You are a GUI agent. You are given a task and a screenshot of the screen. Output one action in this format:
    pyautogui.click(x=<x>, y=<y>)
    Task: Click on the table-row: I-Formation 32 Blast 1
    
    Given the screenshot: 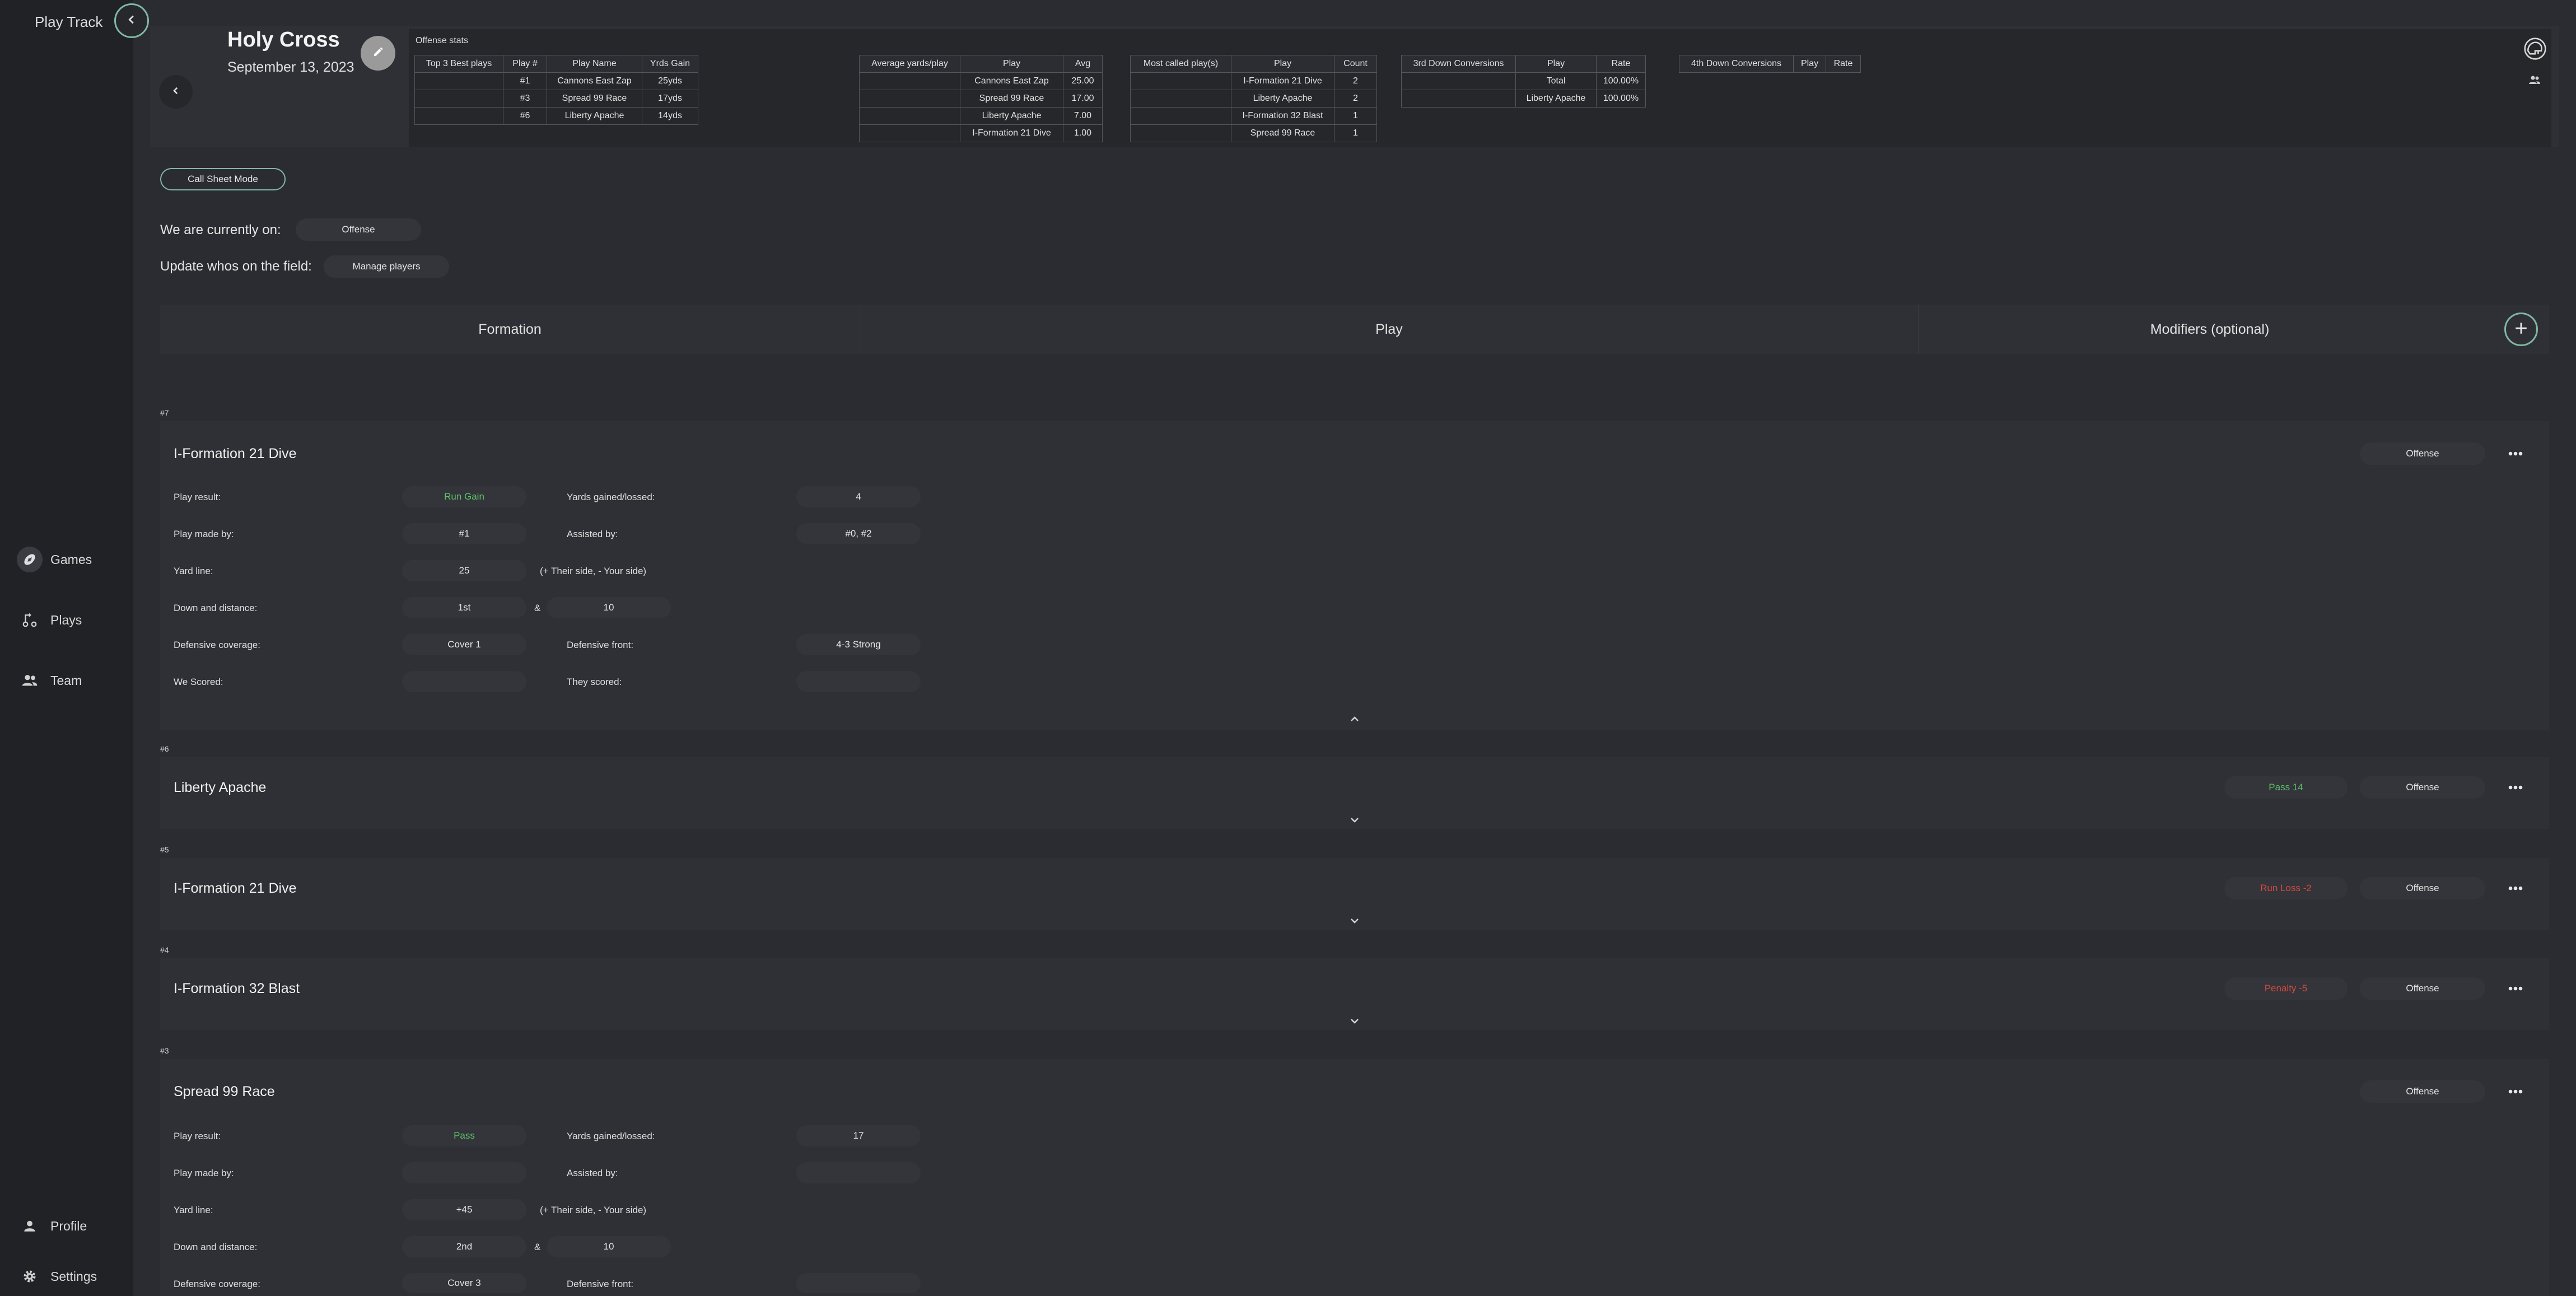 What is the action you would take?
    pyautogui.click(x=1254, y=116)
    